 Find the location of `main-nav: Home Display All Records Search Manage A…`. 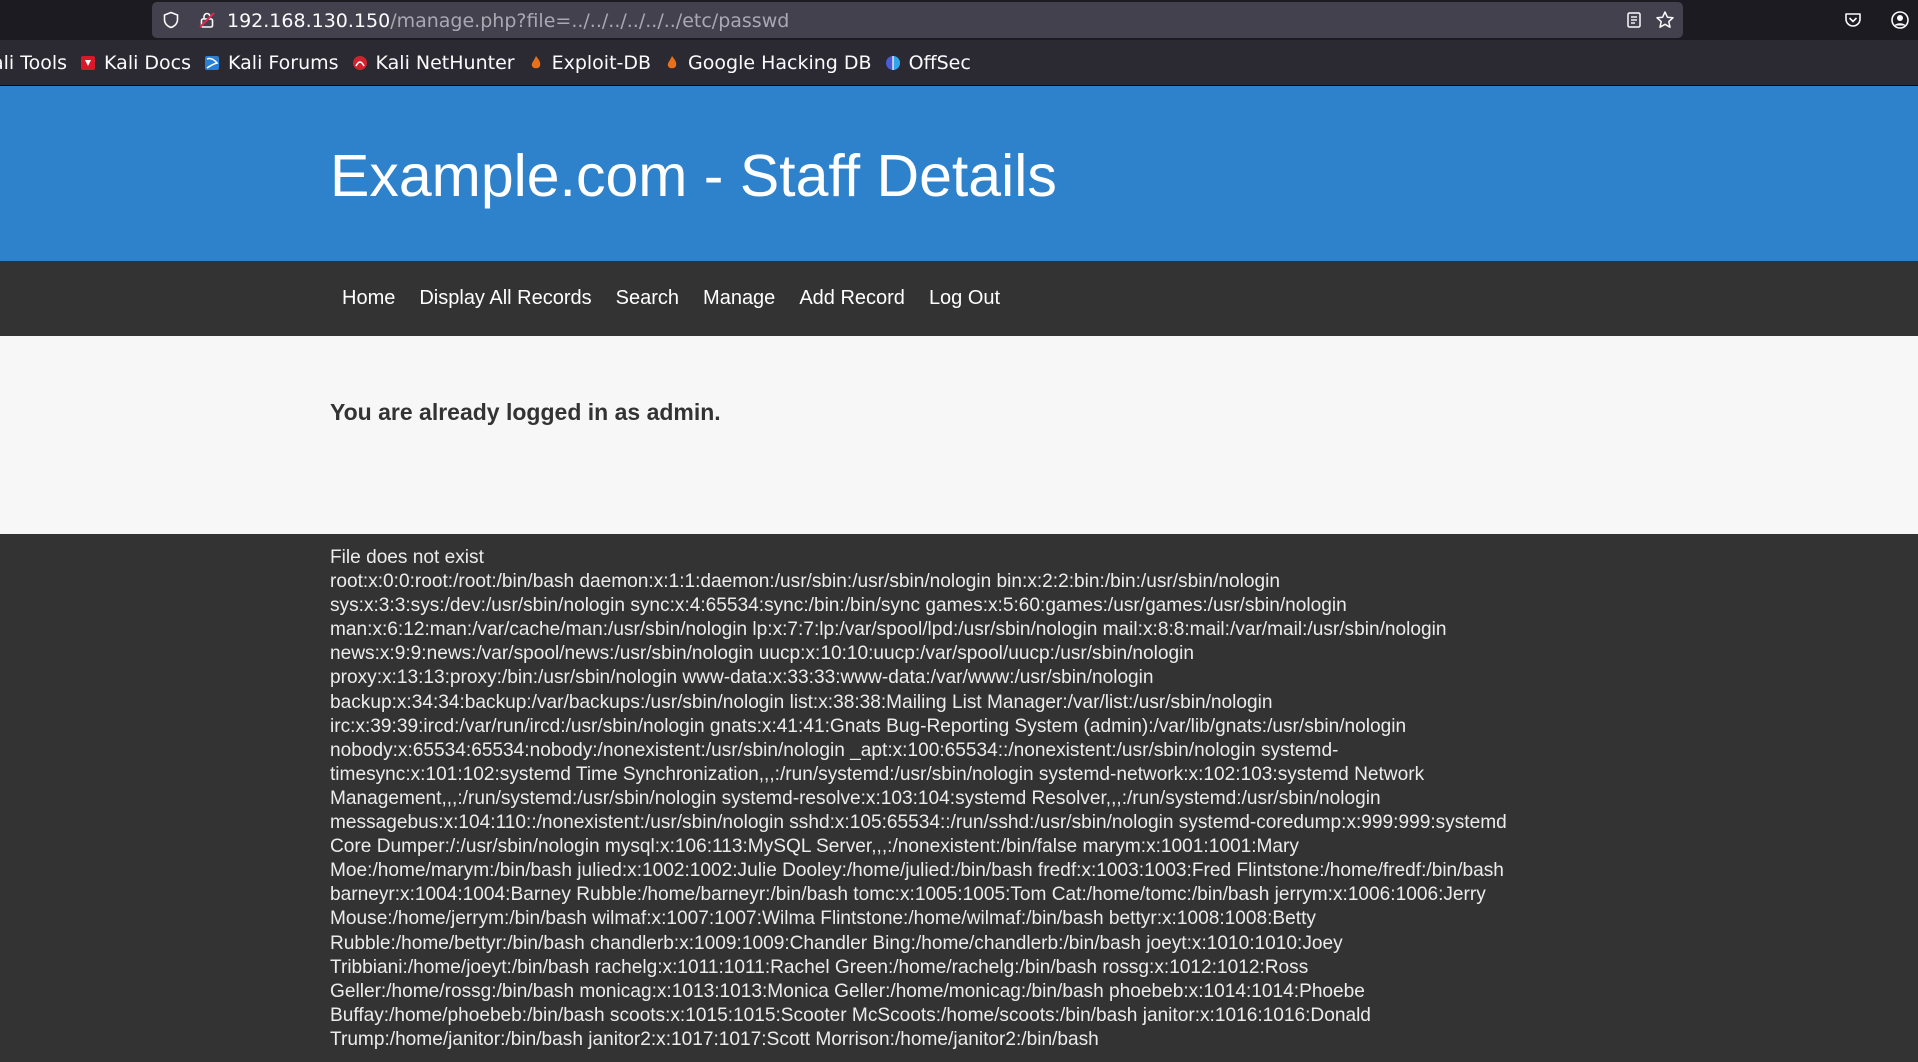

main-nav: Home Display All Records Search Manage A… is located at coordinates (959, 298).